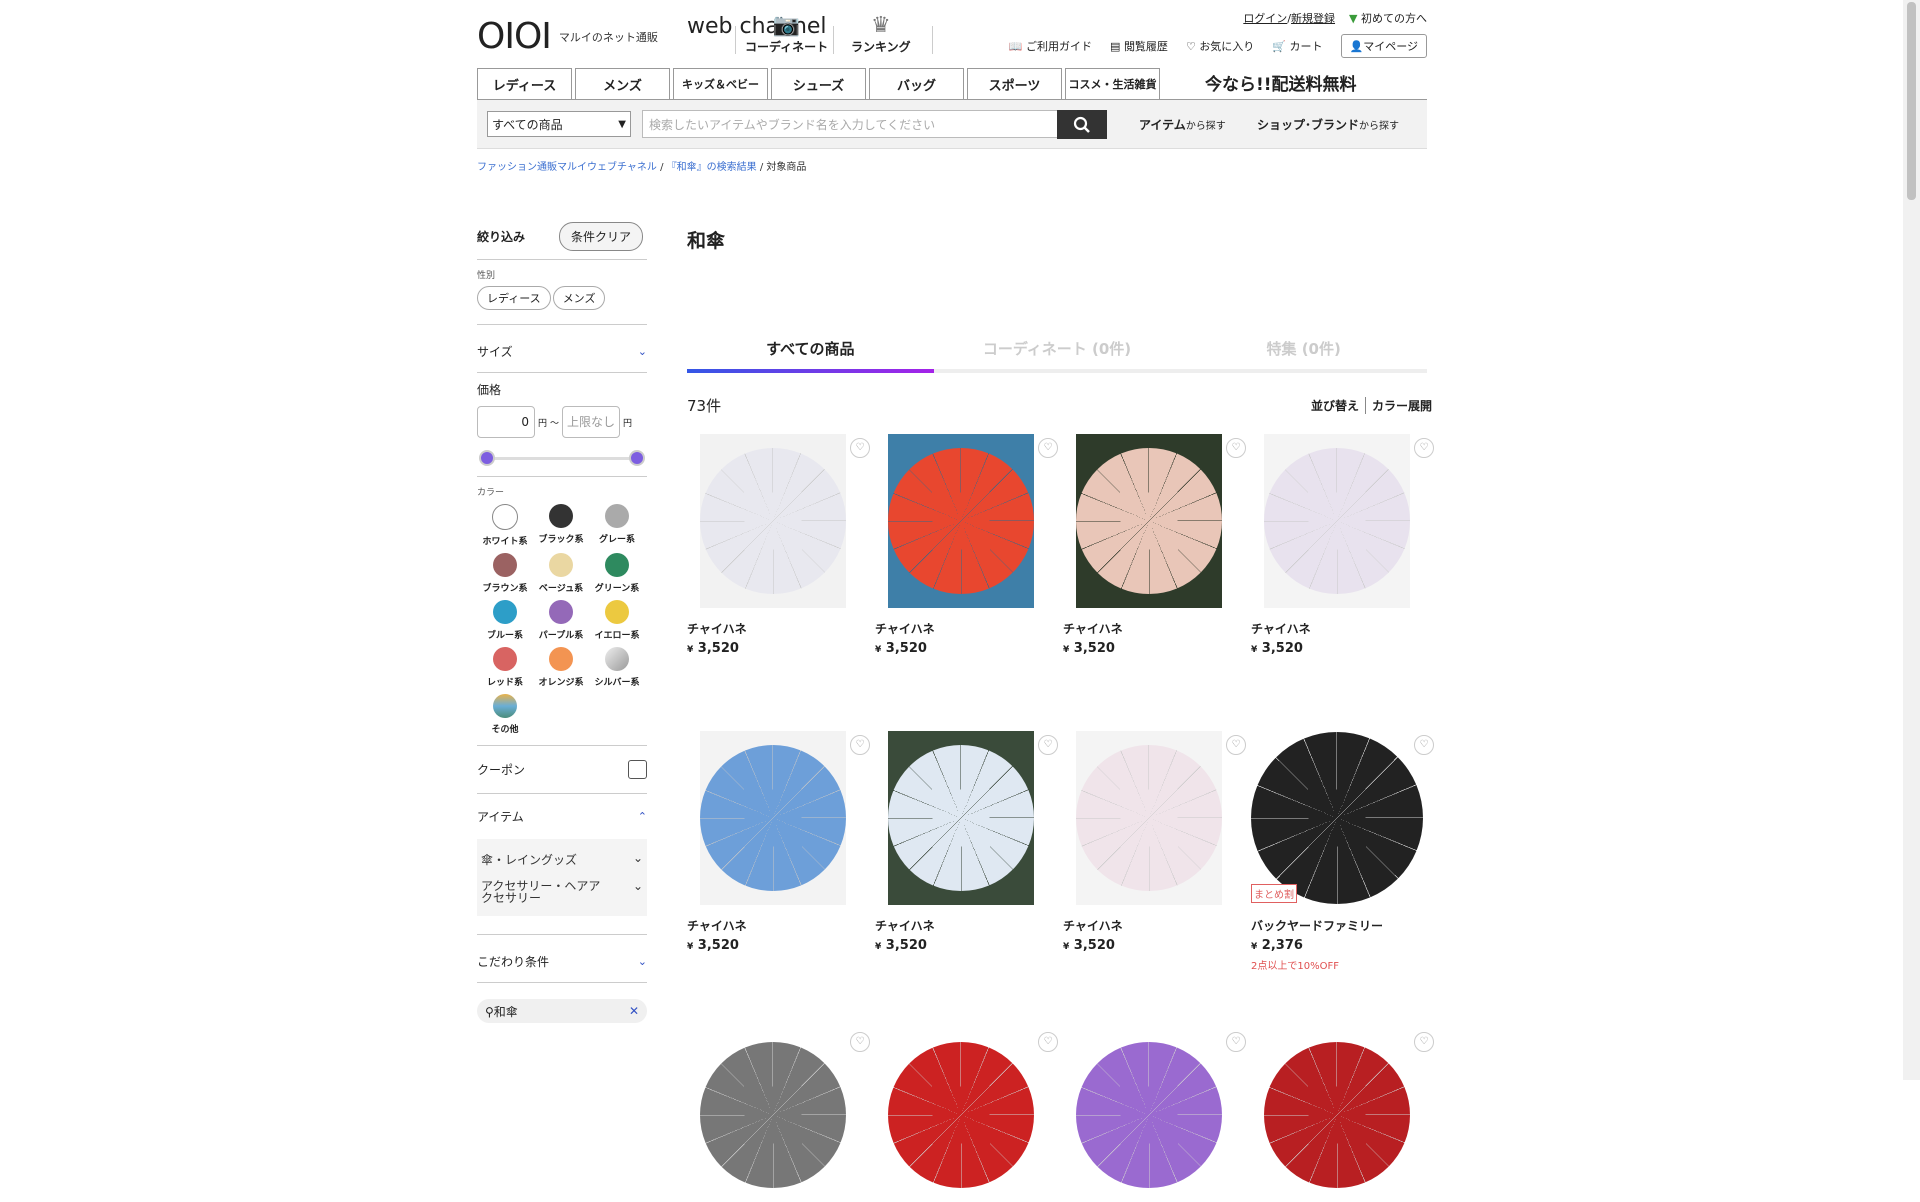 This screenshot has width=1920, height=1202. I want to click on tab-coordinate: コーディネート (0件), so click(1057, 355).